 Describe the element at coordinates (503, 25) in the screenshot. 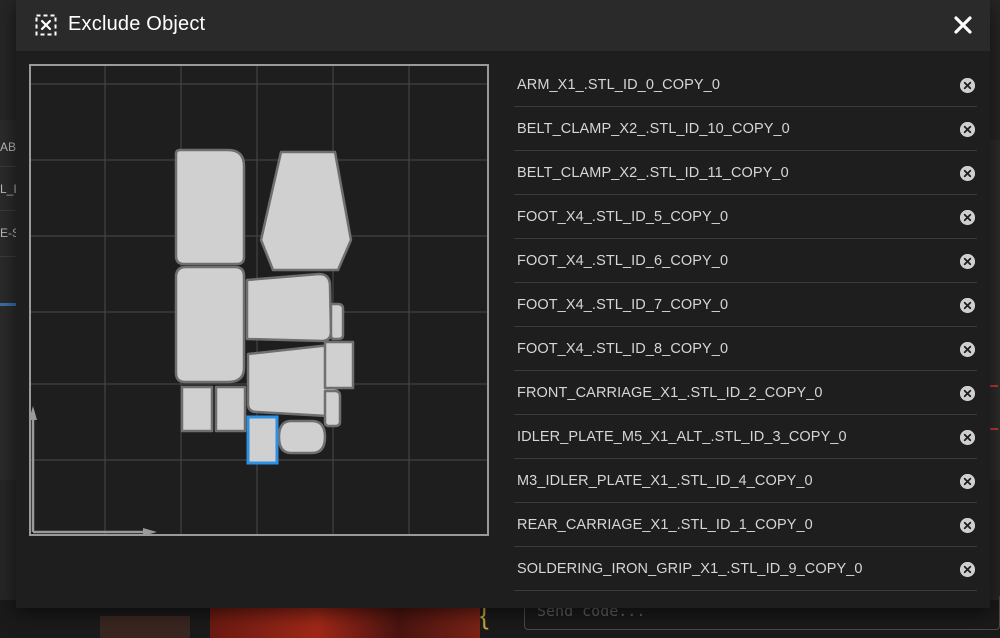

I see `dialog-titlebar: Exclude Object` at that location.